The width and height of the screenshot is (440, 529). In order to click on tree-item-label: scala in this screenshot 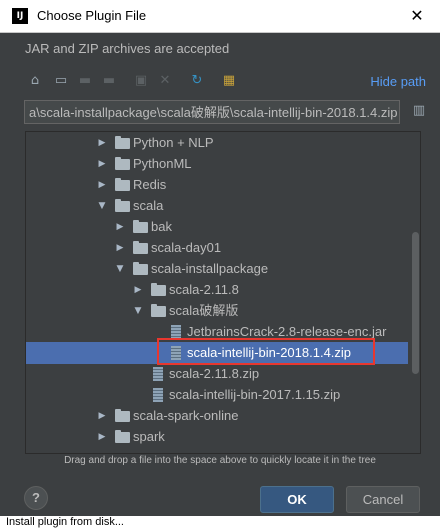, I will do `click(148, 205)`.